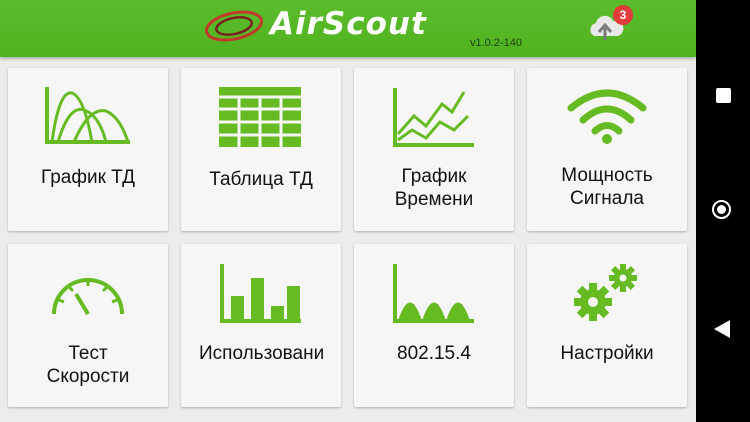 This screenshot has height=422, width=750. I want to click on back-triangle-icon, so click(722, 329).